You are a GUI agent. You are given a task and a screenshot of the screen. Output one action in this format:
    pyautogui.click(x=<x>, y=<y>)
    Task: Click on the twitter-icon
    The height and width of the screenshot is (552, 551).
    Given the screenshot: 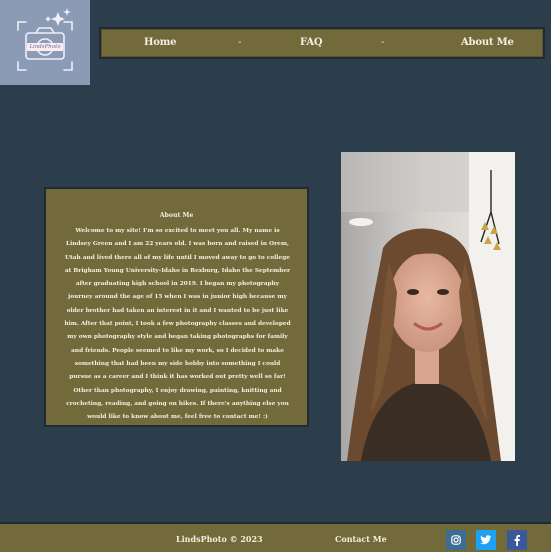 What is the action you would take?
    pyautogui.click(x=486, y=540)
    